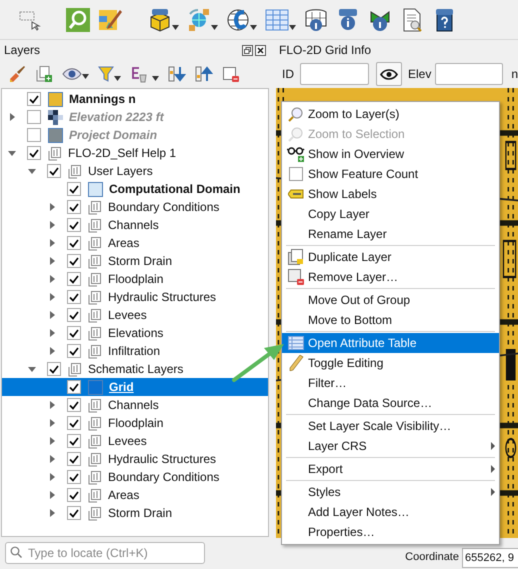 The image size is (518, 569). Describe the element at coordinates (390, 469) in the screenshot. I see `menu-item: Export` at that location.